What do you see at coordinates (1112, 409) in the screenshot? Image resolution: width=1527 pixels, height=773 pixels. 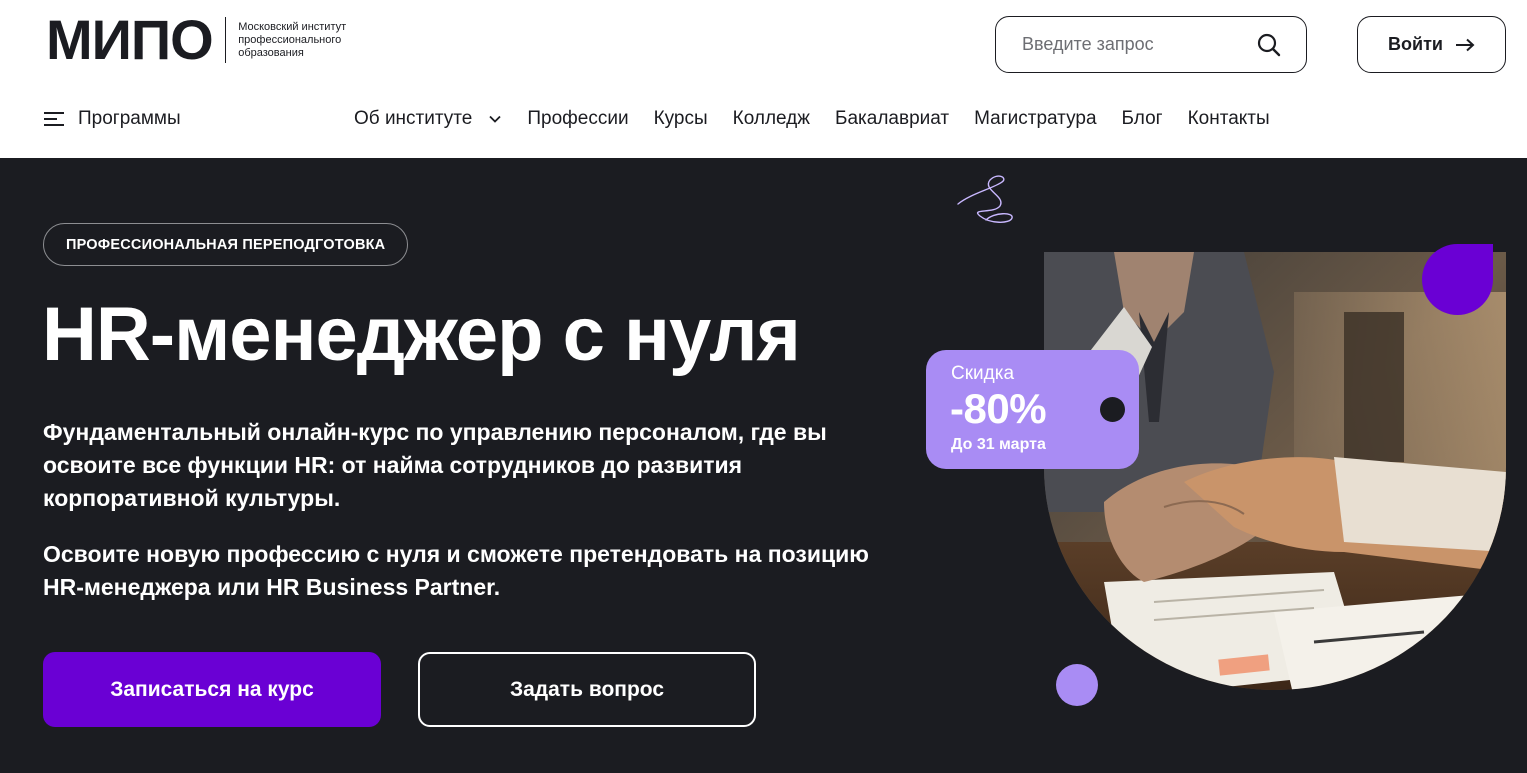 I see `tag-hole` at bounding box center [1112, 409].